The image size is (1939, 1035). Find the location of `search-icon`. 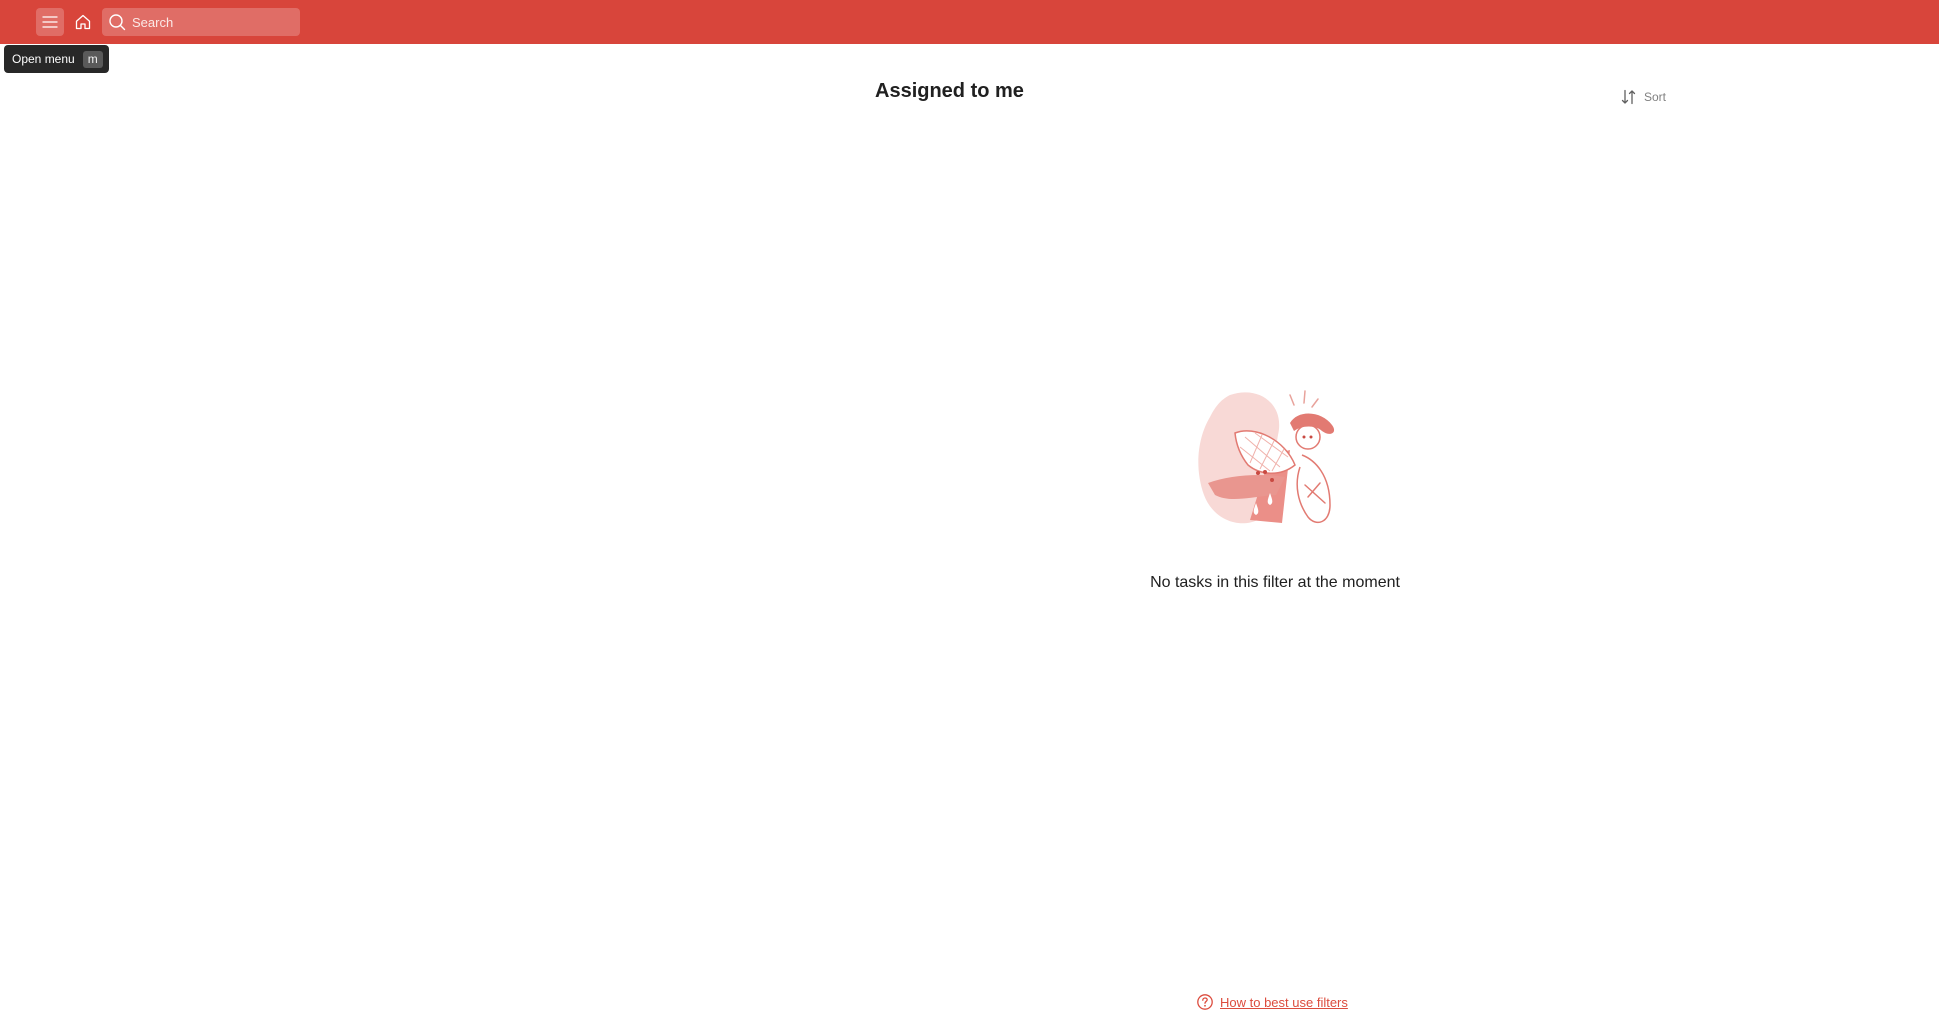

search-icon is located at coordinates (117, 22).